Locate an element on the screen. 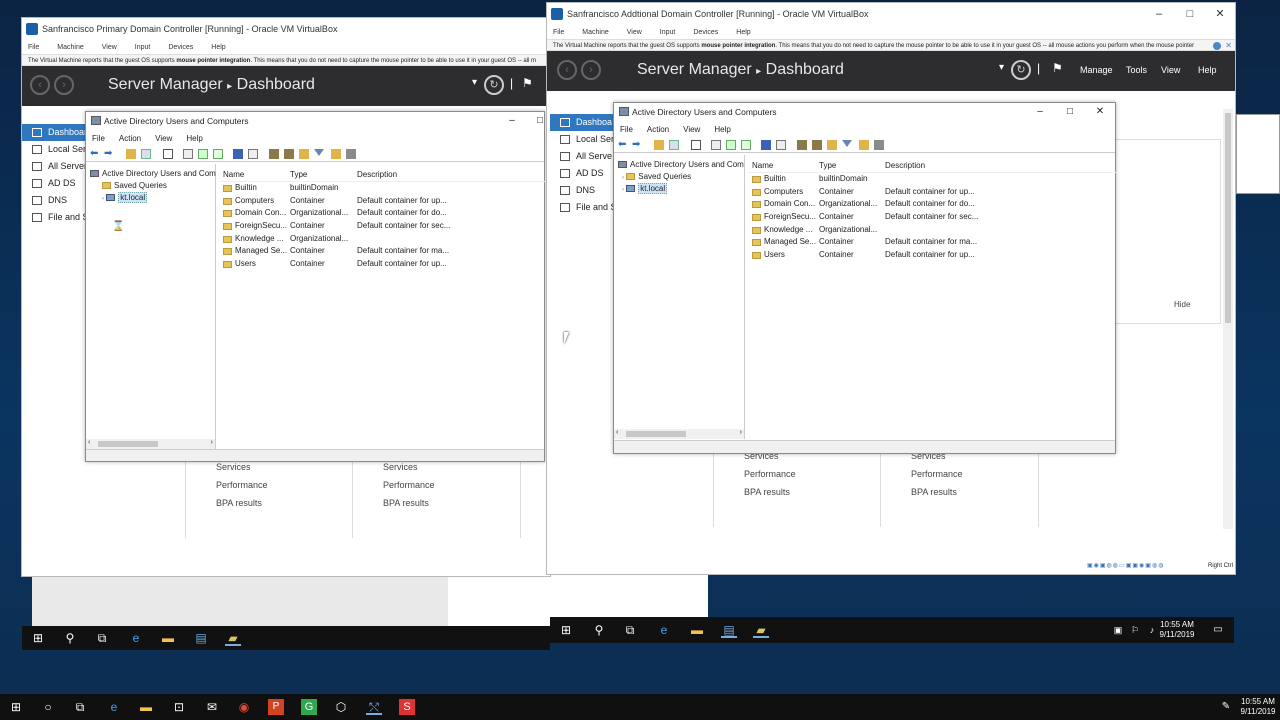 This screenshot has height=720, width=1280. menu-help: Help is located at coordinates (218, 47).